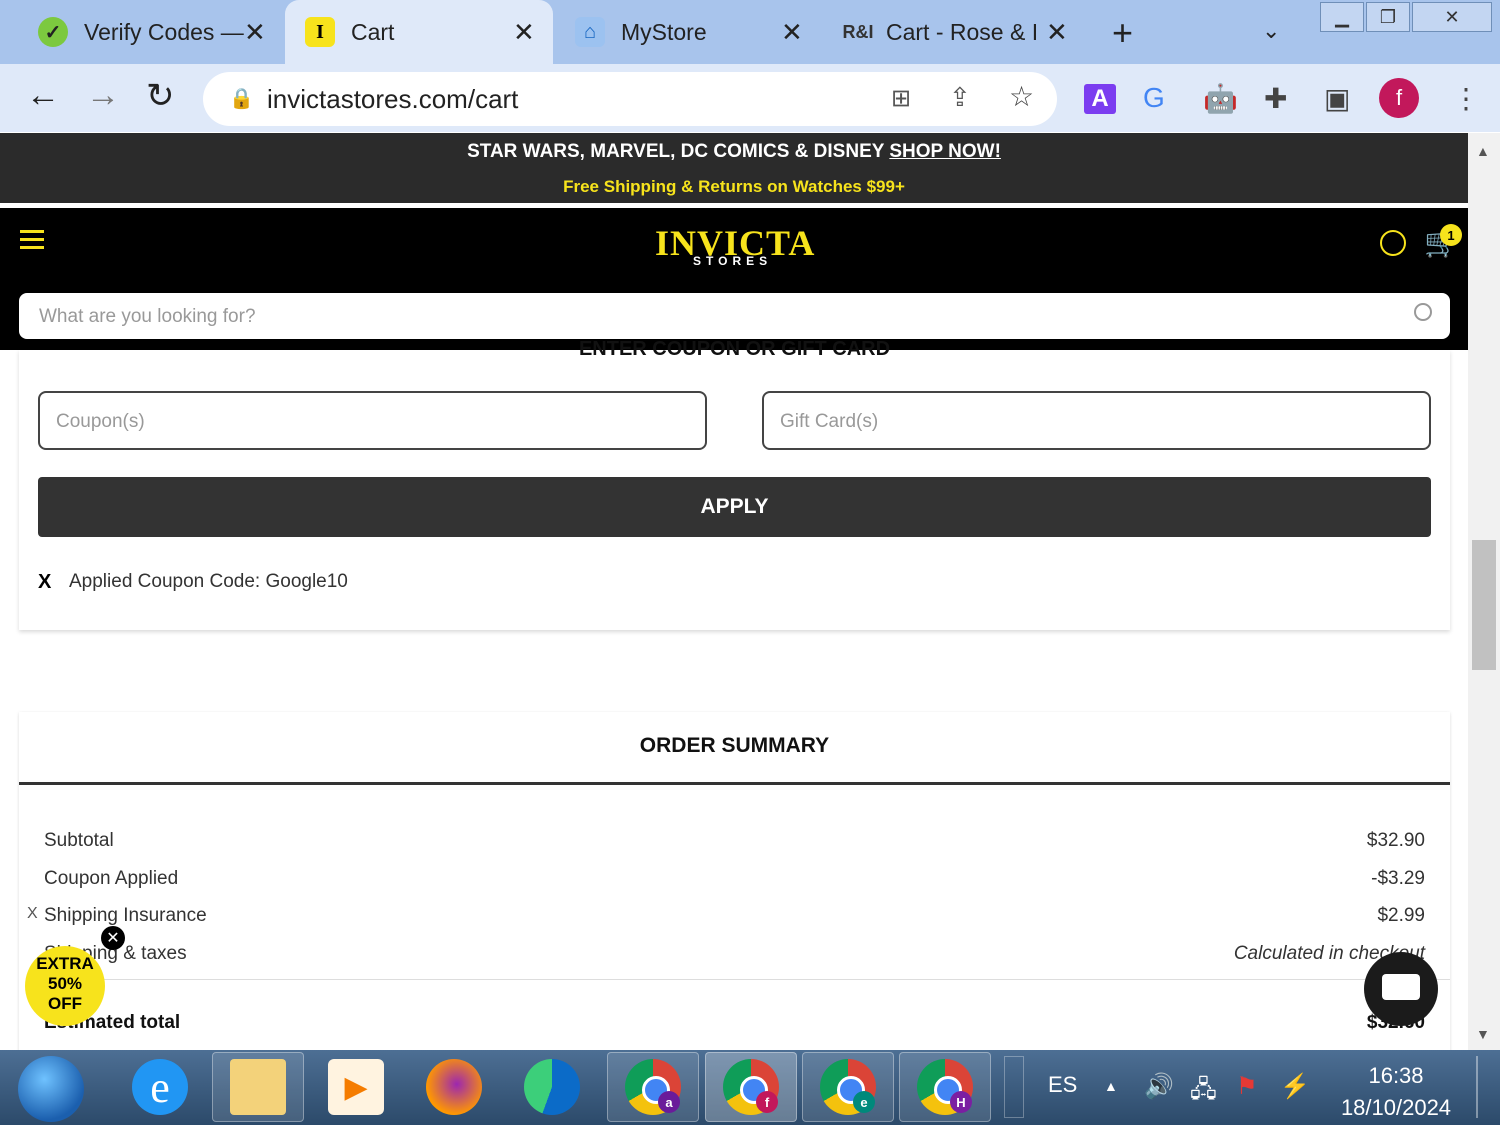 The image size is (1500, 1125). What do you see at coordinates (1395, 840) in the screenshot?
I see `summary-value: $32.90` at bounding box center [1395, 840].